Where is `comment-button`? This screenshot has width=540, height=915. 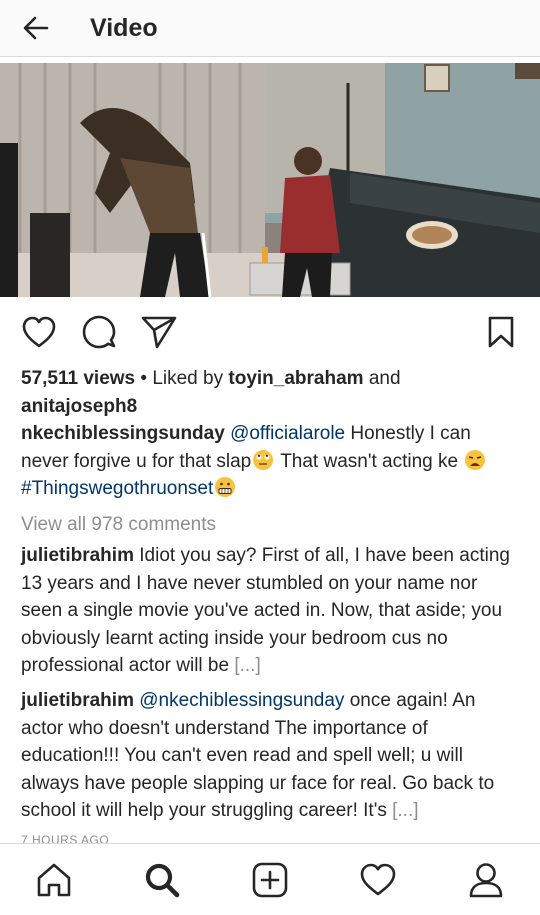 comment-button is located at coordinates (99, 332).